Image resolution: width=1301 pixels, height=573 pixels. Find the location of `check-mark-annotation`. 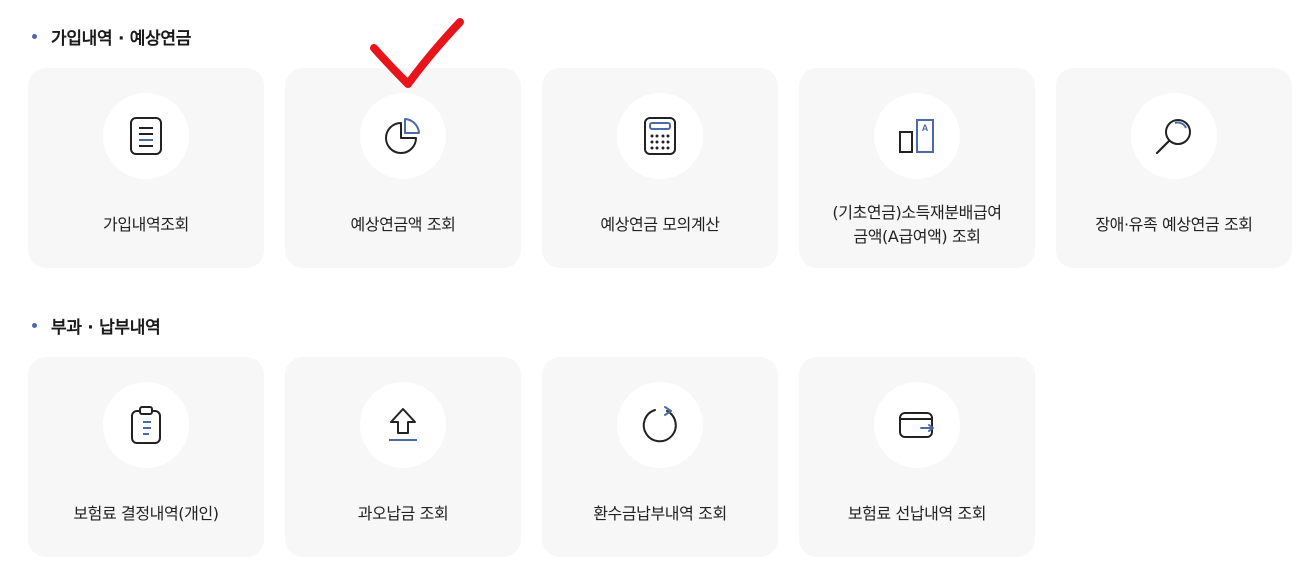

check-mark-annotation is located at coordinates (417, 53).